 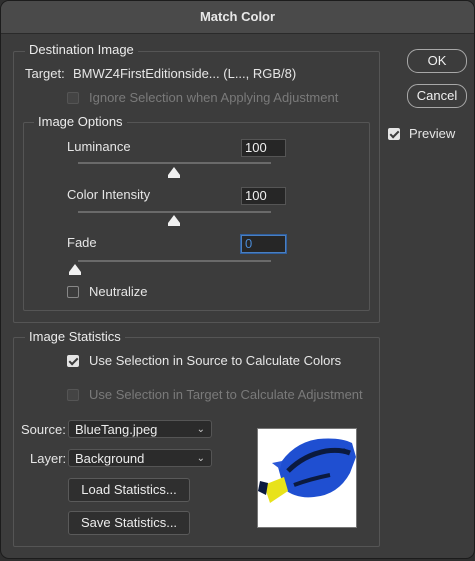 What do you see at coordinates (185, 73) in the screenshot?
I see `target-value: BMWZ4FirstEditionside... (L..., RGB/8)` at bounding box center [185, 73].